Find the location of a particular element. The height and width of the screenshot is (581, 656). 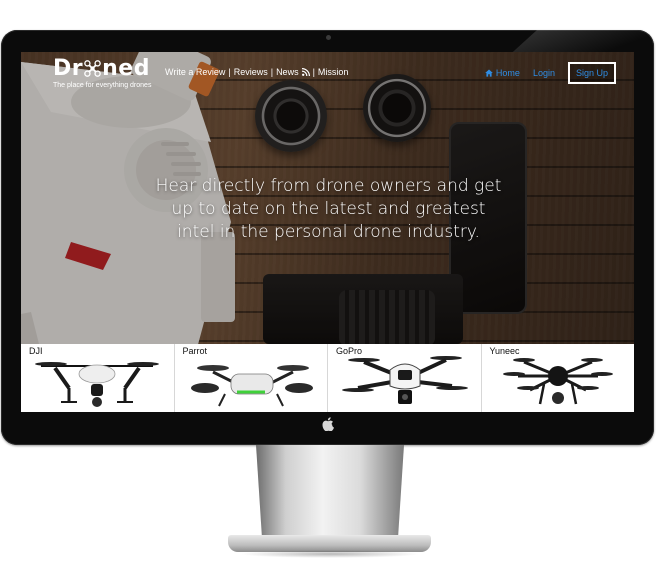

brand-tile-gopro: GoPro is located at coordinates (405, 378).